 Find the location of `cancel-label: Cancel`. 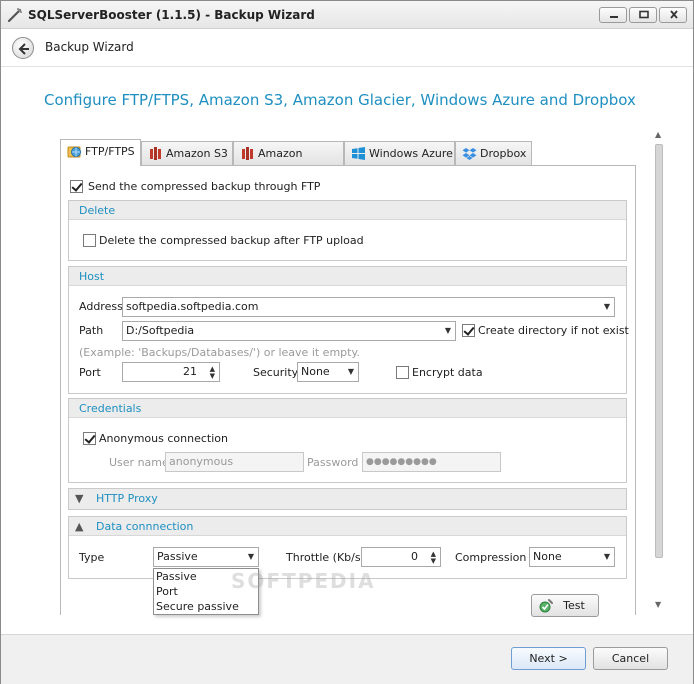

cancel-label: Cancel is located at coordinates (630, 658).